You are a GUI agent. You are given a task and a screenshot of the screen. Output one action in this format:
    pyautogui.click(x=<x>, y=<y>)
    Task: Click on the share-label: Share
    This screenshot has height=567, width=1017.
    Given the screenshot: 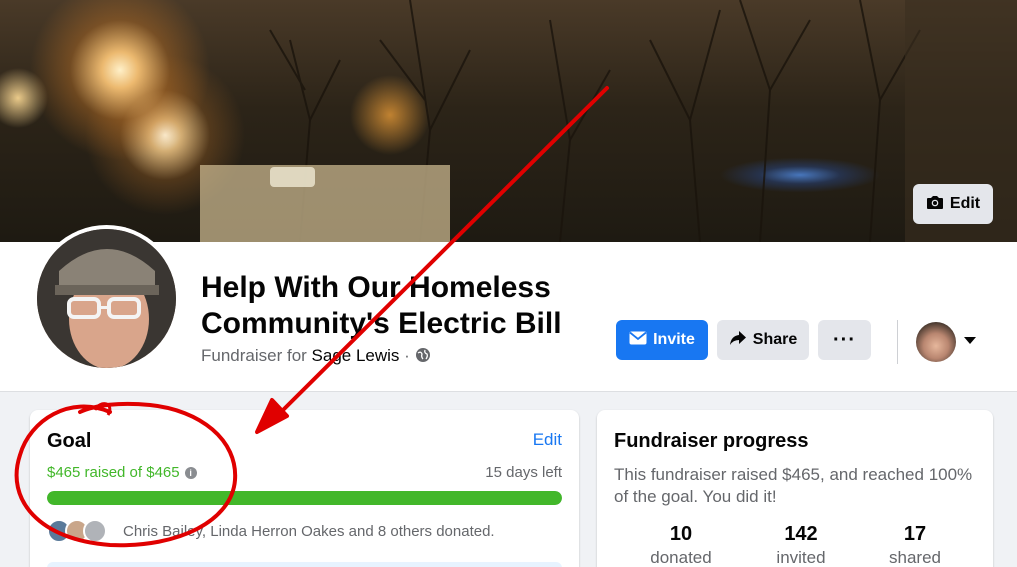 What is the action you would take?
    pyautogui.click(x=775, y=339)
    